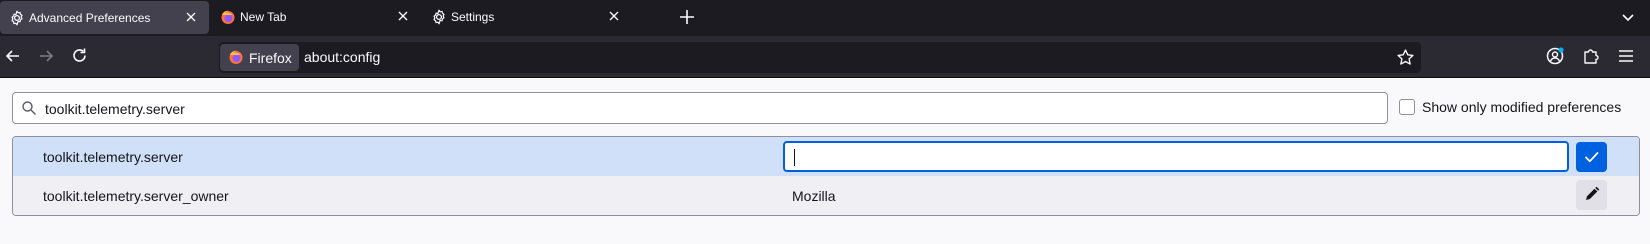 Image resolution: width=1650 pixels, height=244 pixels. What do you see at coordinates (342, 57) in the screenshot?
I see `url-text: about:config` at bounding box center [342, 57].